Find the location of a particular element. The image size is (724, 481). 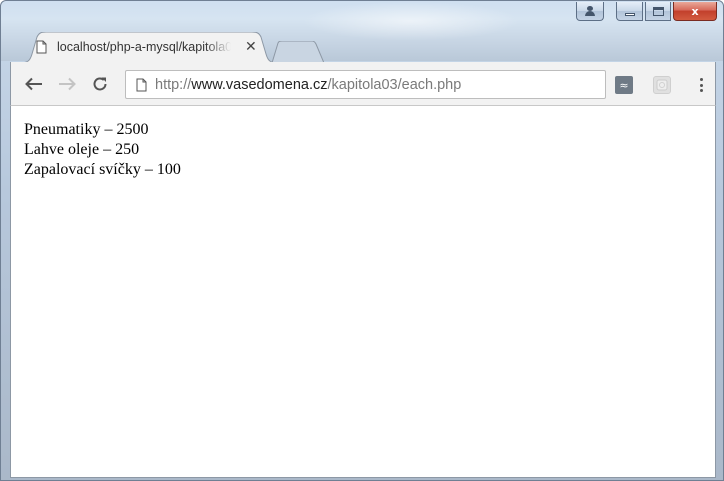

forward-arrow-icon is located at coordinates (67, 84).